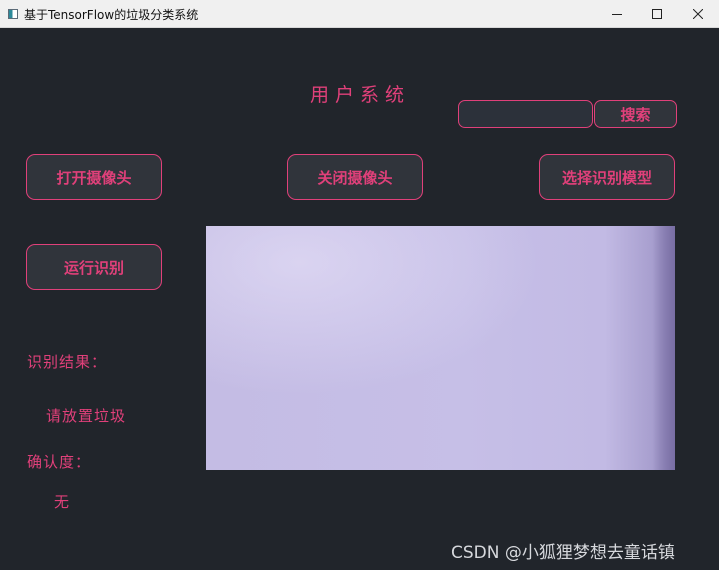 This screenshot has height=570, width=719. I want to click on close-icon, so click(698, 14).